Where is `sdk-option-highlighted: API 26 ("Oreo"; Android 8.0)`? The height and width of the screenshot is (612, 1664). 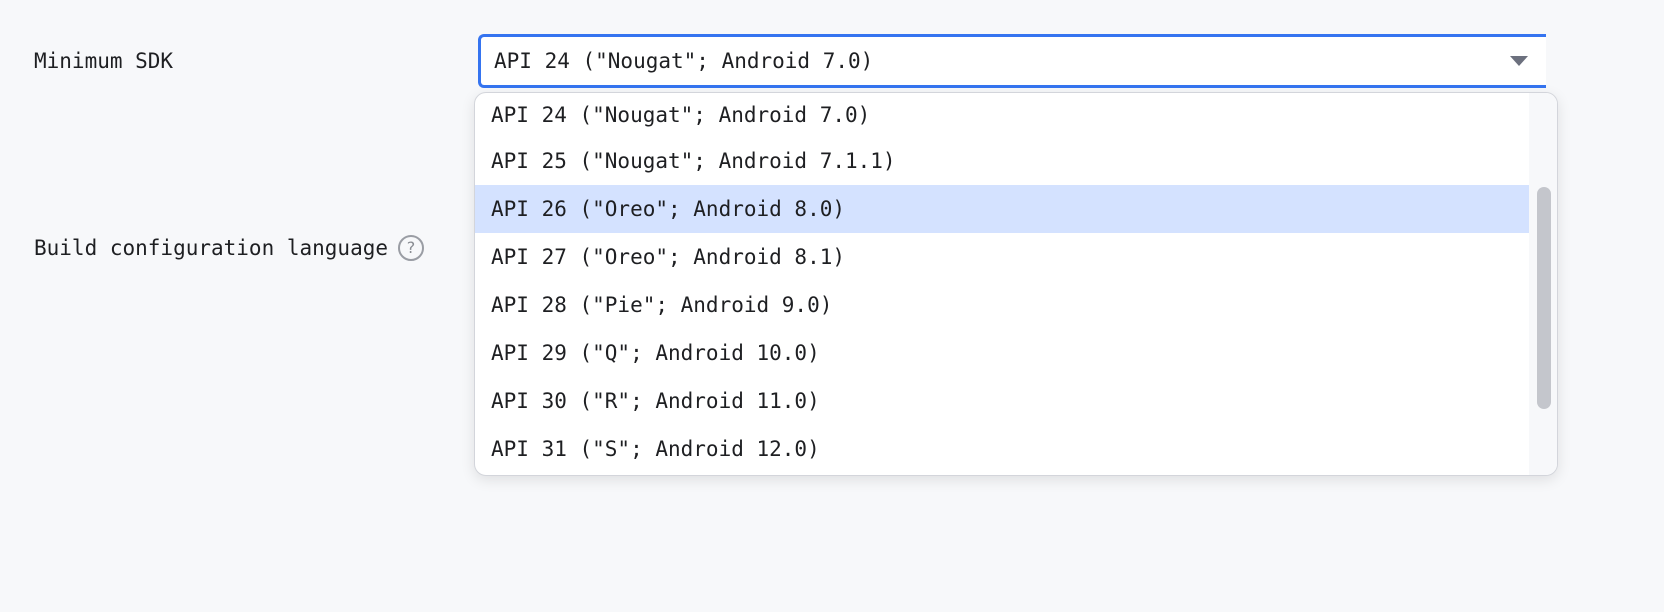 sdk-option-highlighted: API 26 ("Oreo"; Android 8.0) is located at coordinates (1003, 209).